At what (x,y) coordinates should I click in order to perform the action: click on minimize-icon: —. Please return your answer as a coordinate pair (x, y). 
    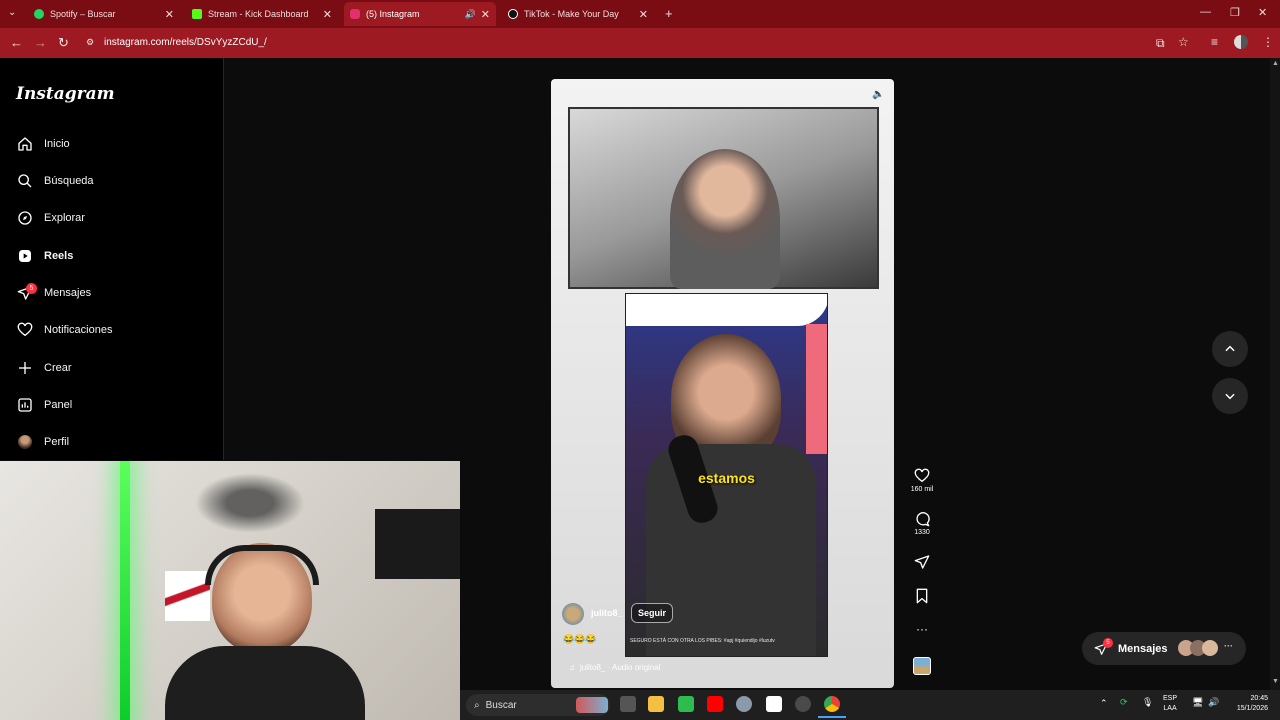
    Looking at the image, I should click on (1205, 12).